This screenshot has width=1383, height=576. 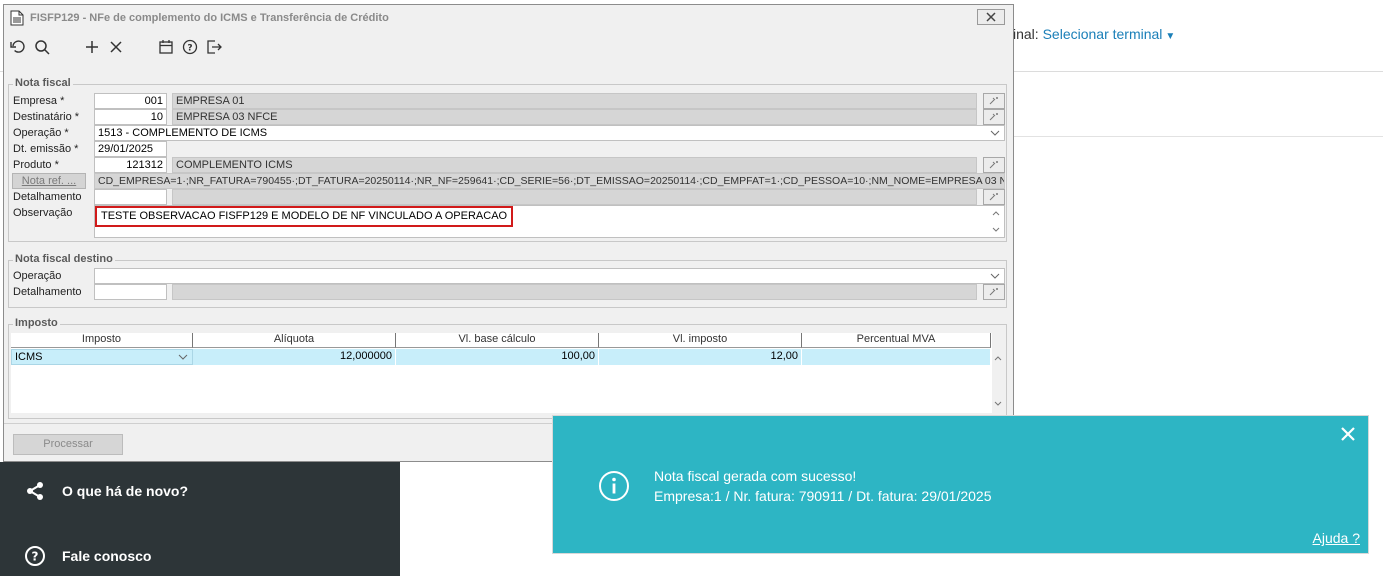 I want to click on group-title: Nota fiscal destino, so click(x=64, y=259).